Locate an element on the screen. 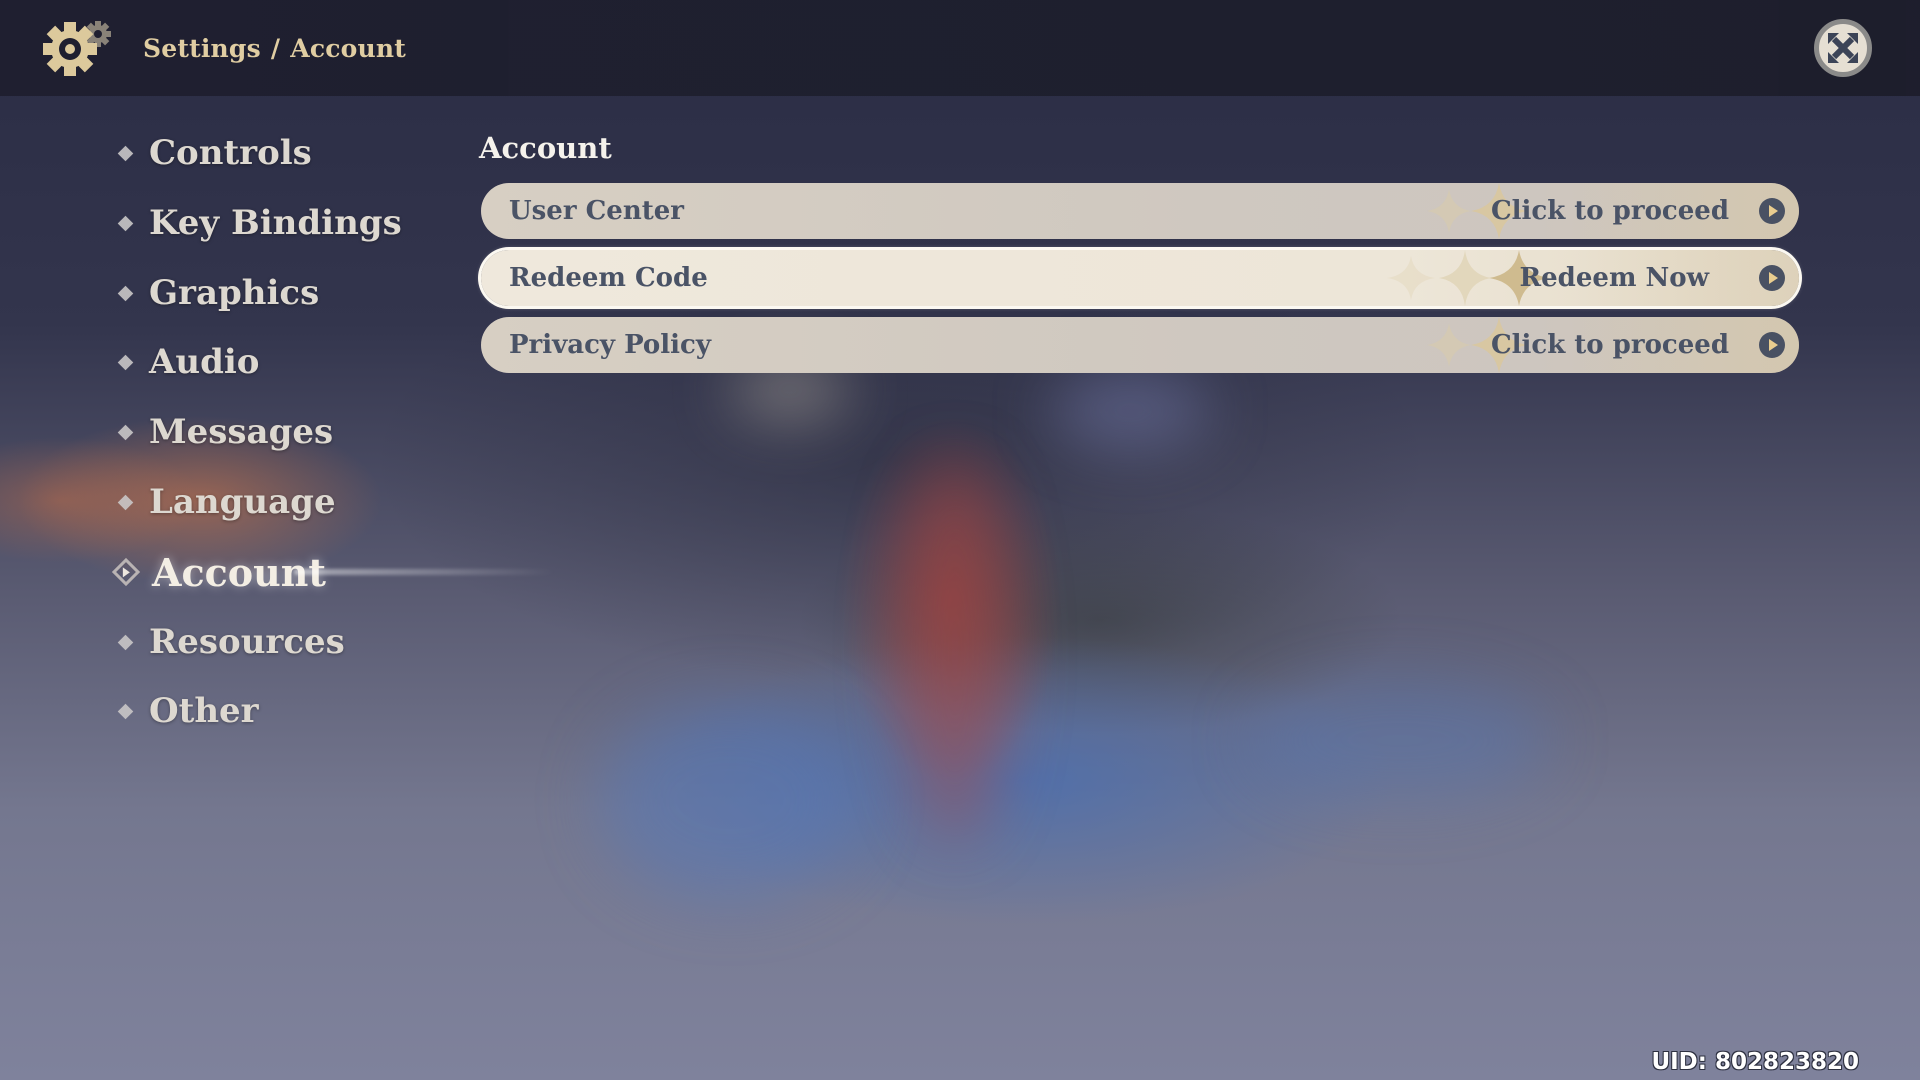 This screenshot has height=1080, width=1920. user-center-row: User Center Click to proceed is located at coordinates (1140, 211).